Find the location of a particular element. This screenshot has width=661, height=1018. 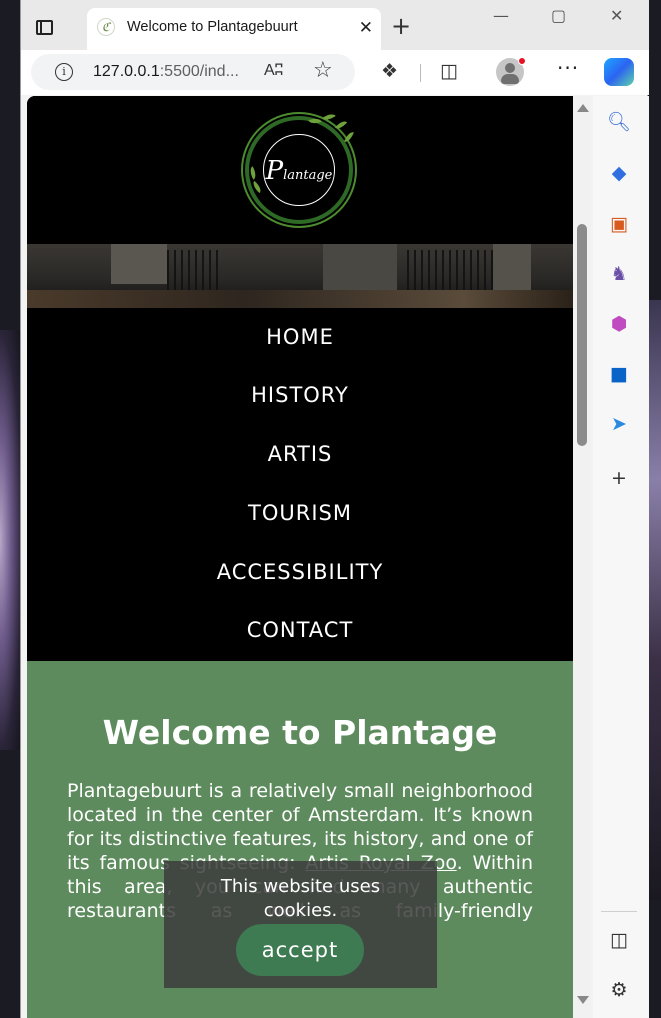

scroll-up-arrow-icon is located at coordinates (583, 108).